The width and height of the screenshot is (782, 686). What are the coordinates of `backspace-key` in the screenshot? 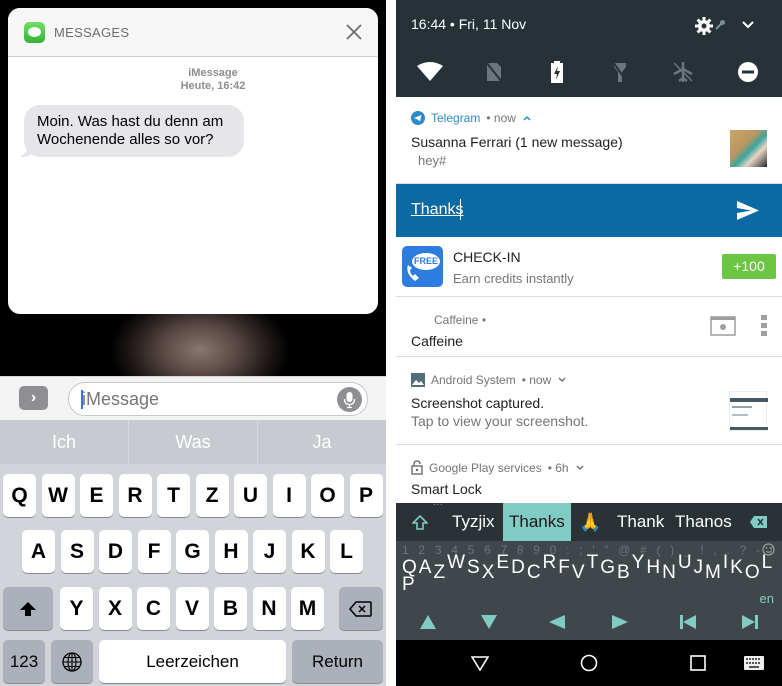 It's located at (361, 608).